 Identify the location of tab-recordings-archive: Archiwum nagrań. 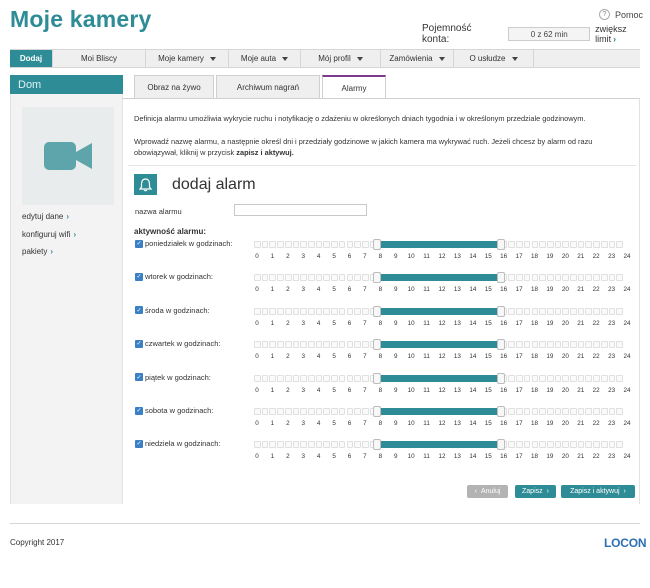
(268, 86).